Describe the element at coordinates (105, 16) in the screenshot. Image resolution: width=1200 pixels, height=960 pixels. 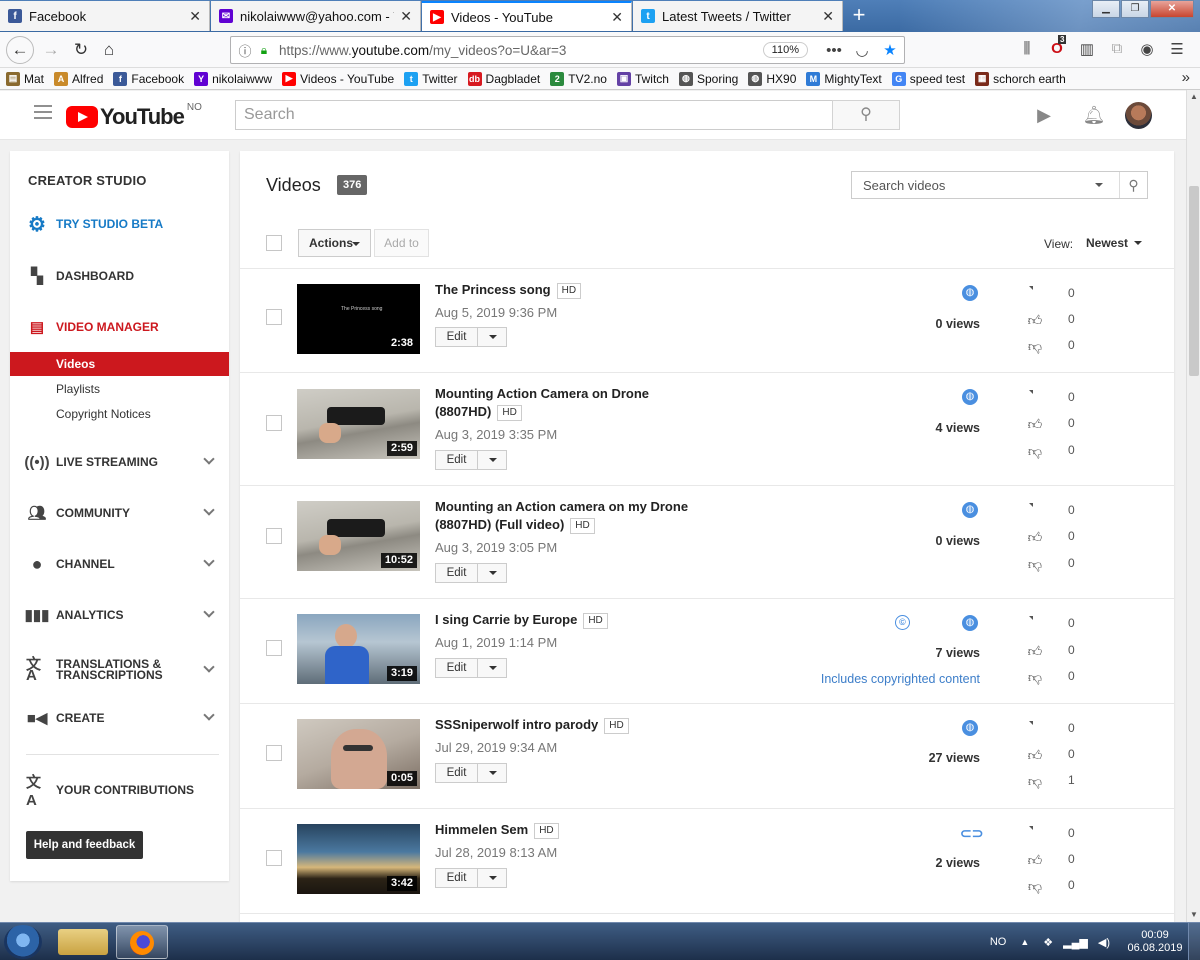
I see `tab-facebook: f Facebook ✕` at that location.